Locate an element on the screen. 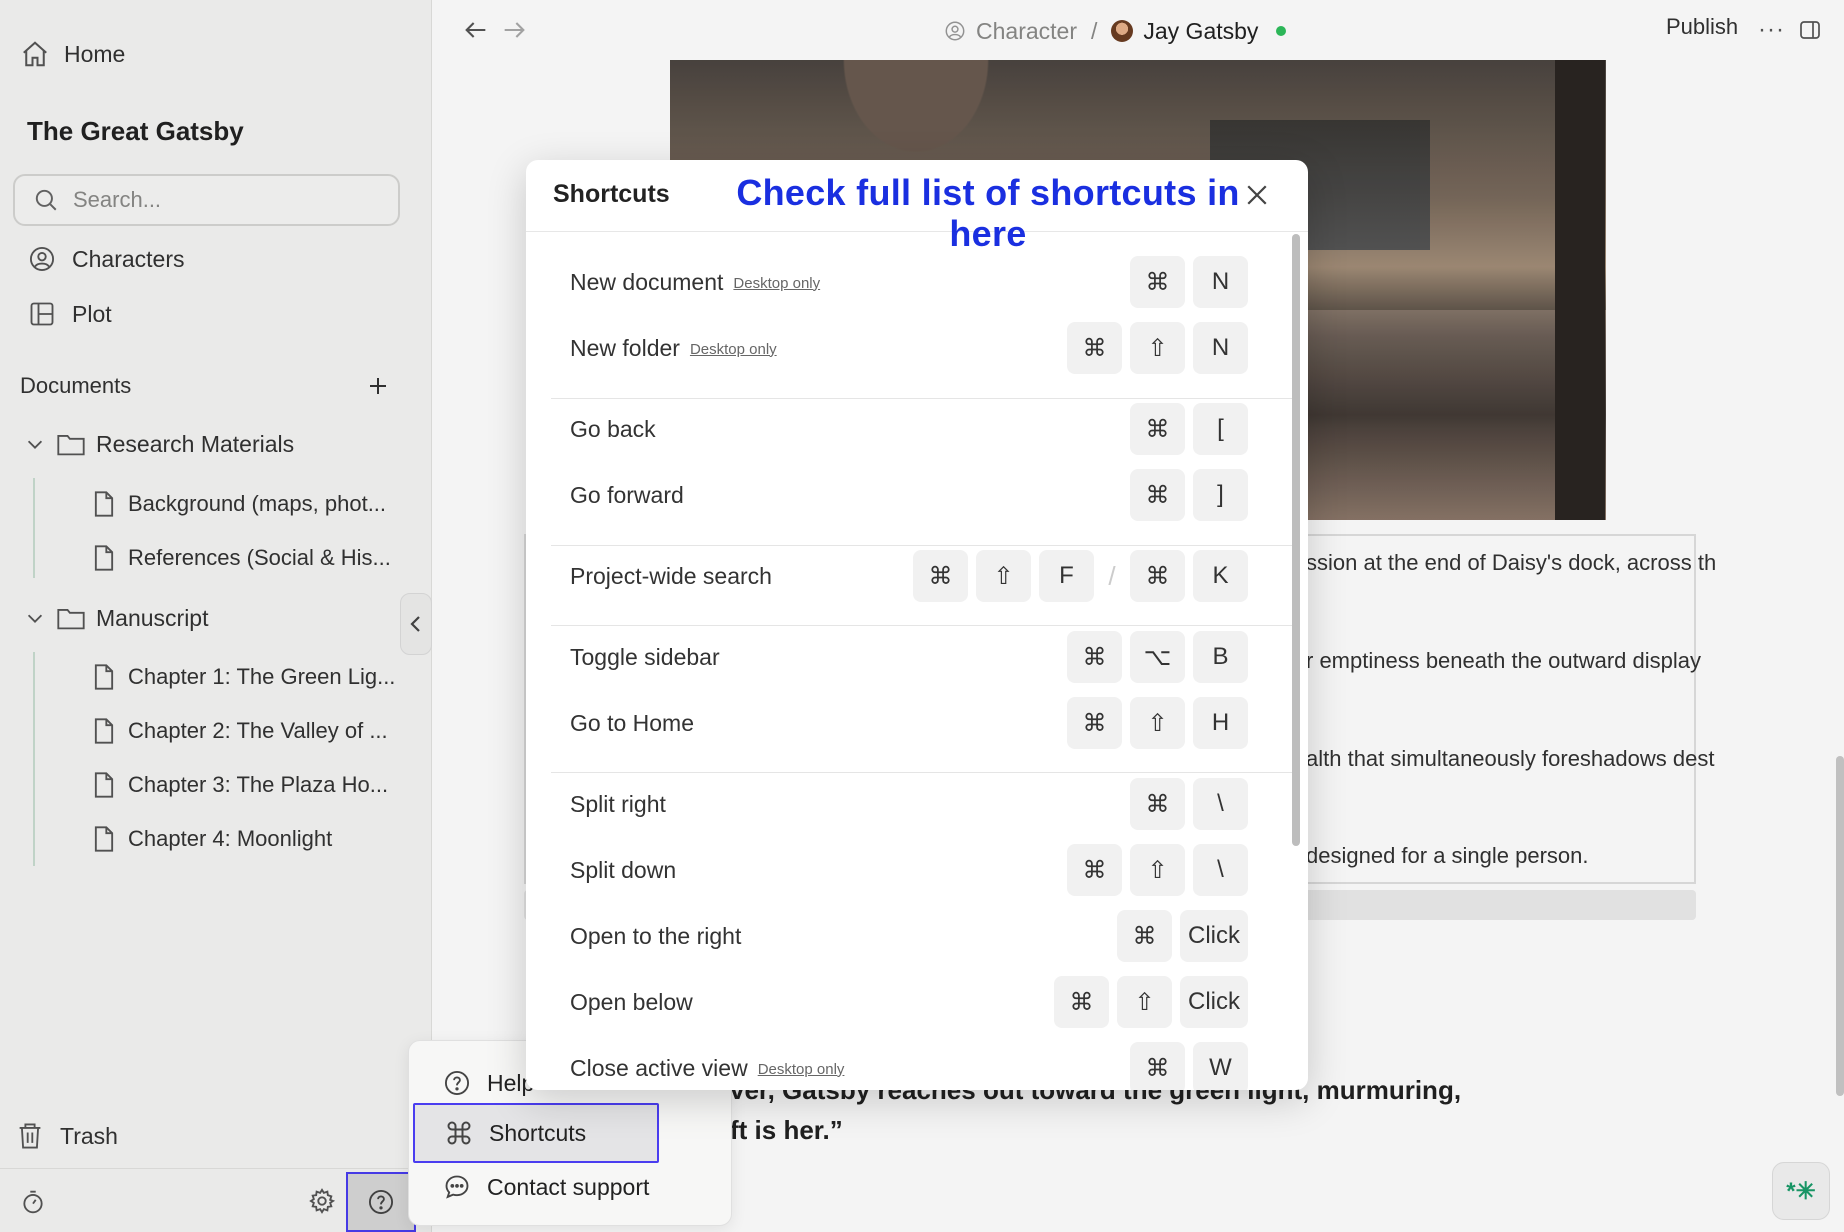  nav-characters: Characters is located at coordinates (106, 259).